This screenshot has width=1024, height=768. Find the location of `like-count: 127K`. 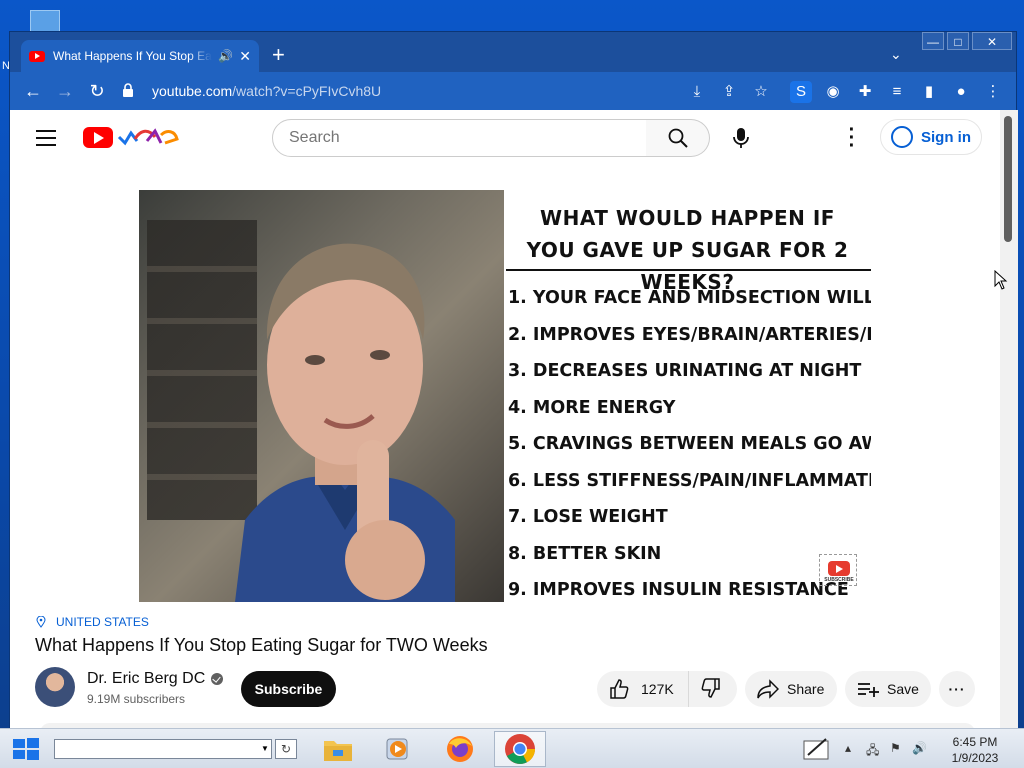

like-count: 127K is located at coordinates (657, 689).